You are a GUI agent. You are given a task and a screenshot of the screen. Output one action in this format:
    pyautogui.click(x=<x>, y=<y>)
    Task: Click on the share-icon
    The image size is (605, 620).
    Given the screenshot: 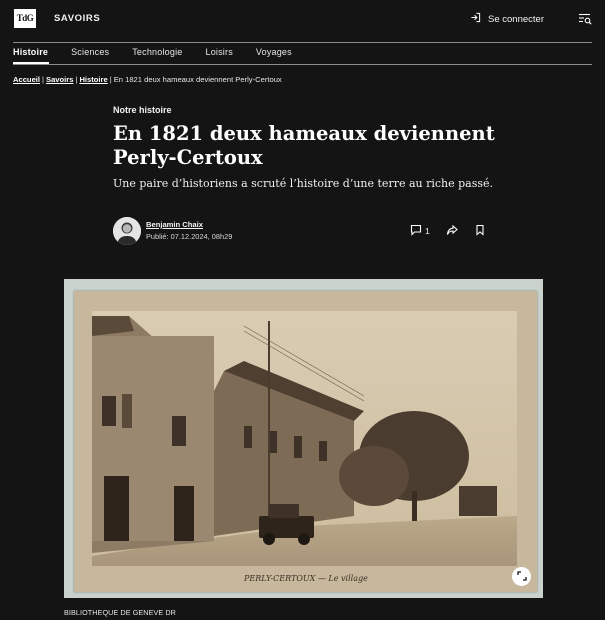 What is the action you would take?
    pyautogui.click(x=452, y=231)
    